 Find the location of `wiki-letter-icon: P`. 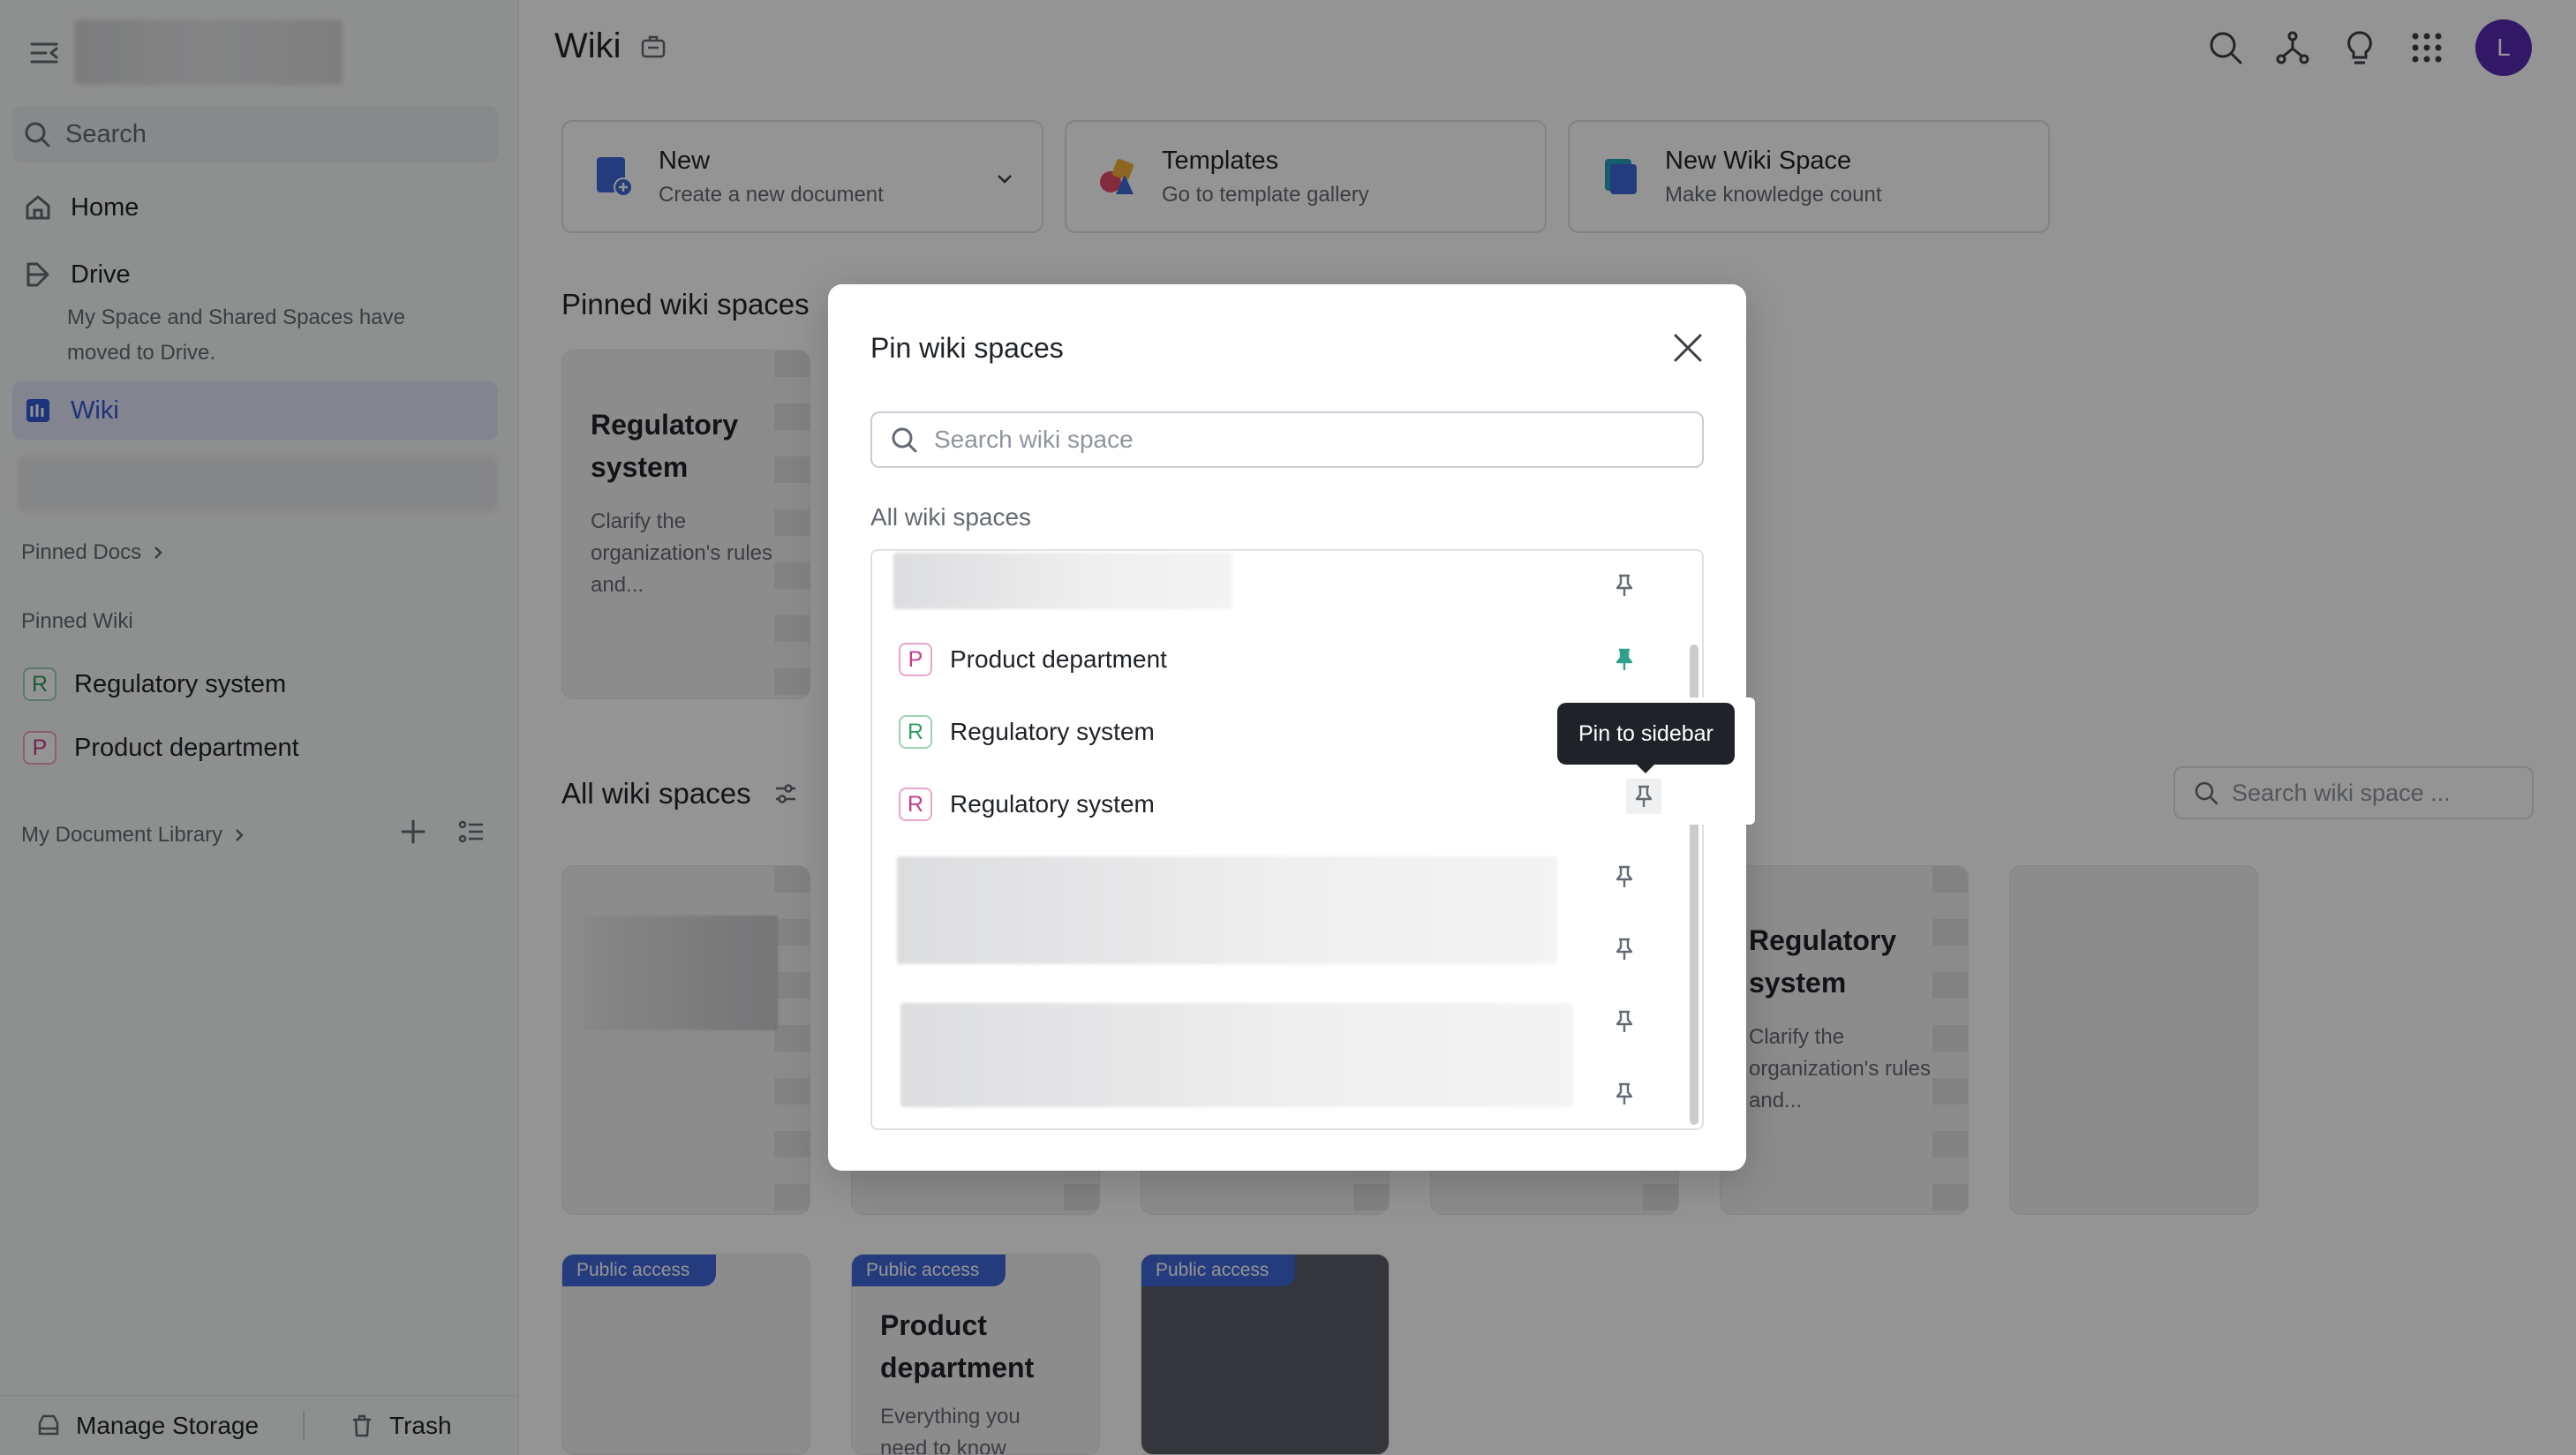

wiki-letter-icon: P is located at coordinates (916, 659).